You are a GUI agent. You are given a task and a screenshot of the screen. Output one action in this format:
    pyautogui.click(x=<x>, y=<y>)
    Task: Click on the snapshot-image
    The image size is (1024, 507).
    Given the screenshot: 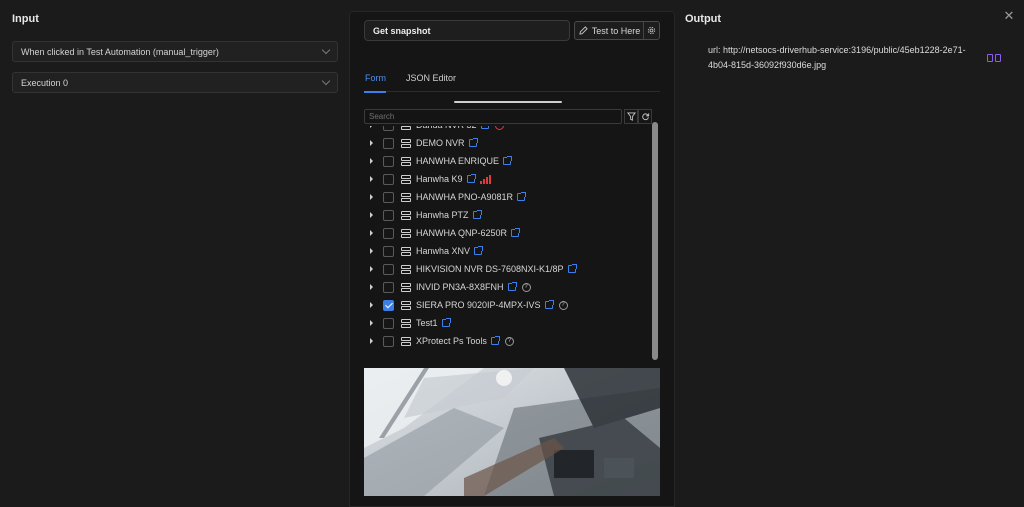 What is the action you would take?
    pyautogui.click(x=512, y=432)
    